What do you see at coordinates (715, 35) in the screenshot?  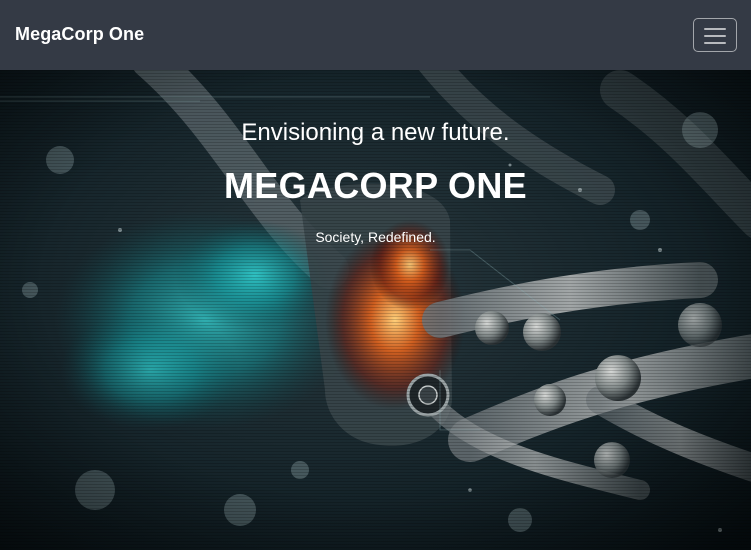 I see `navbar-toggle-button` at bounding box center [715, 35].